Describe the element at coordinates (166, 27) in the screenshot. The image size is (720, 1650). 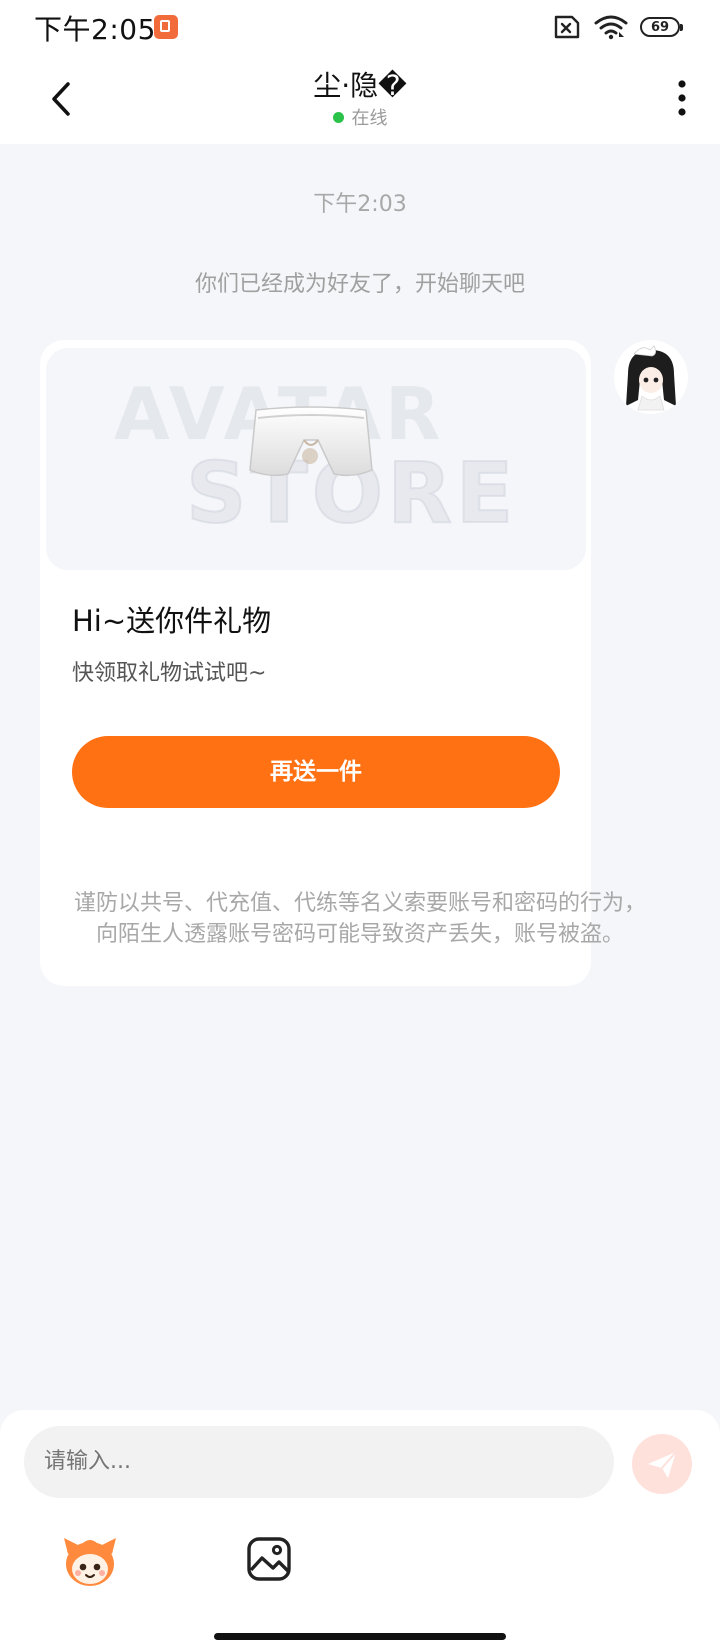
I see `app-notification-icon` at that location.